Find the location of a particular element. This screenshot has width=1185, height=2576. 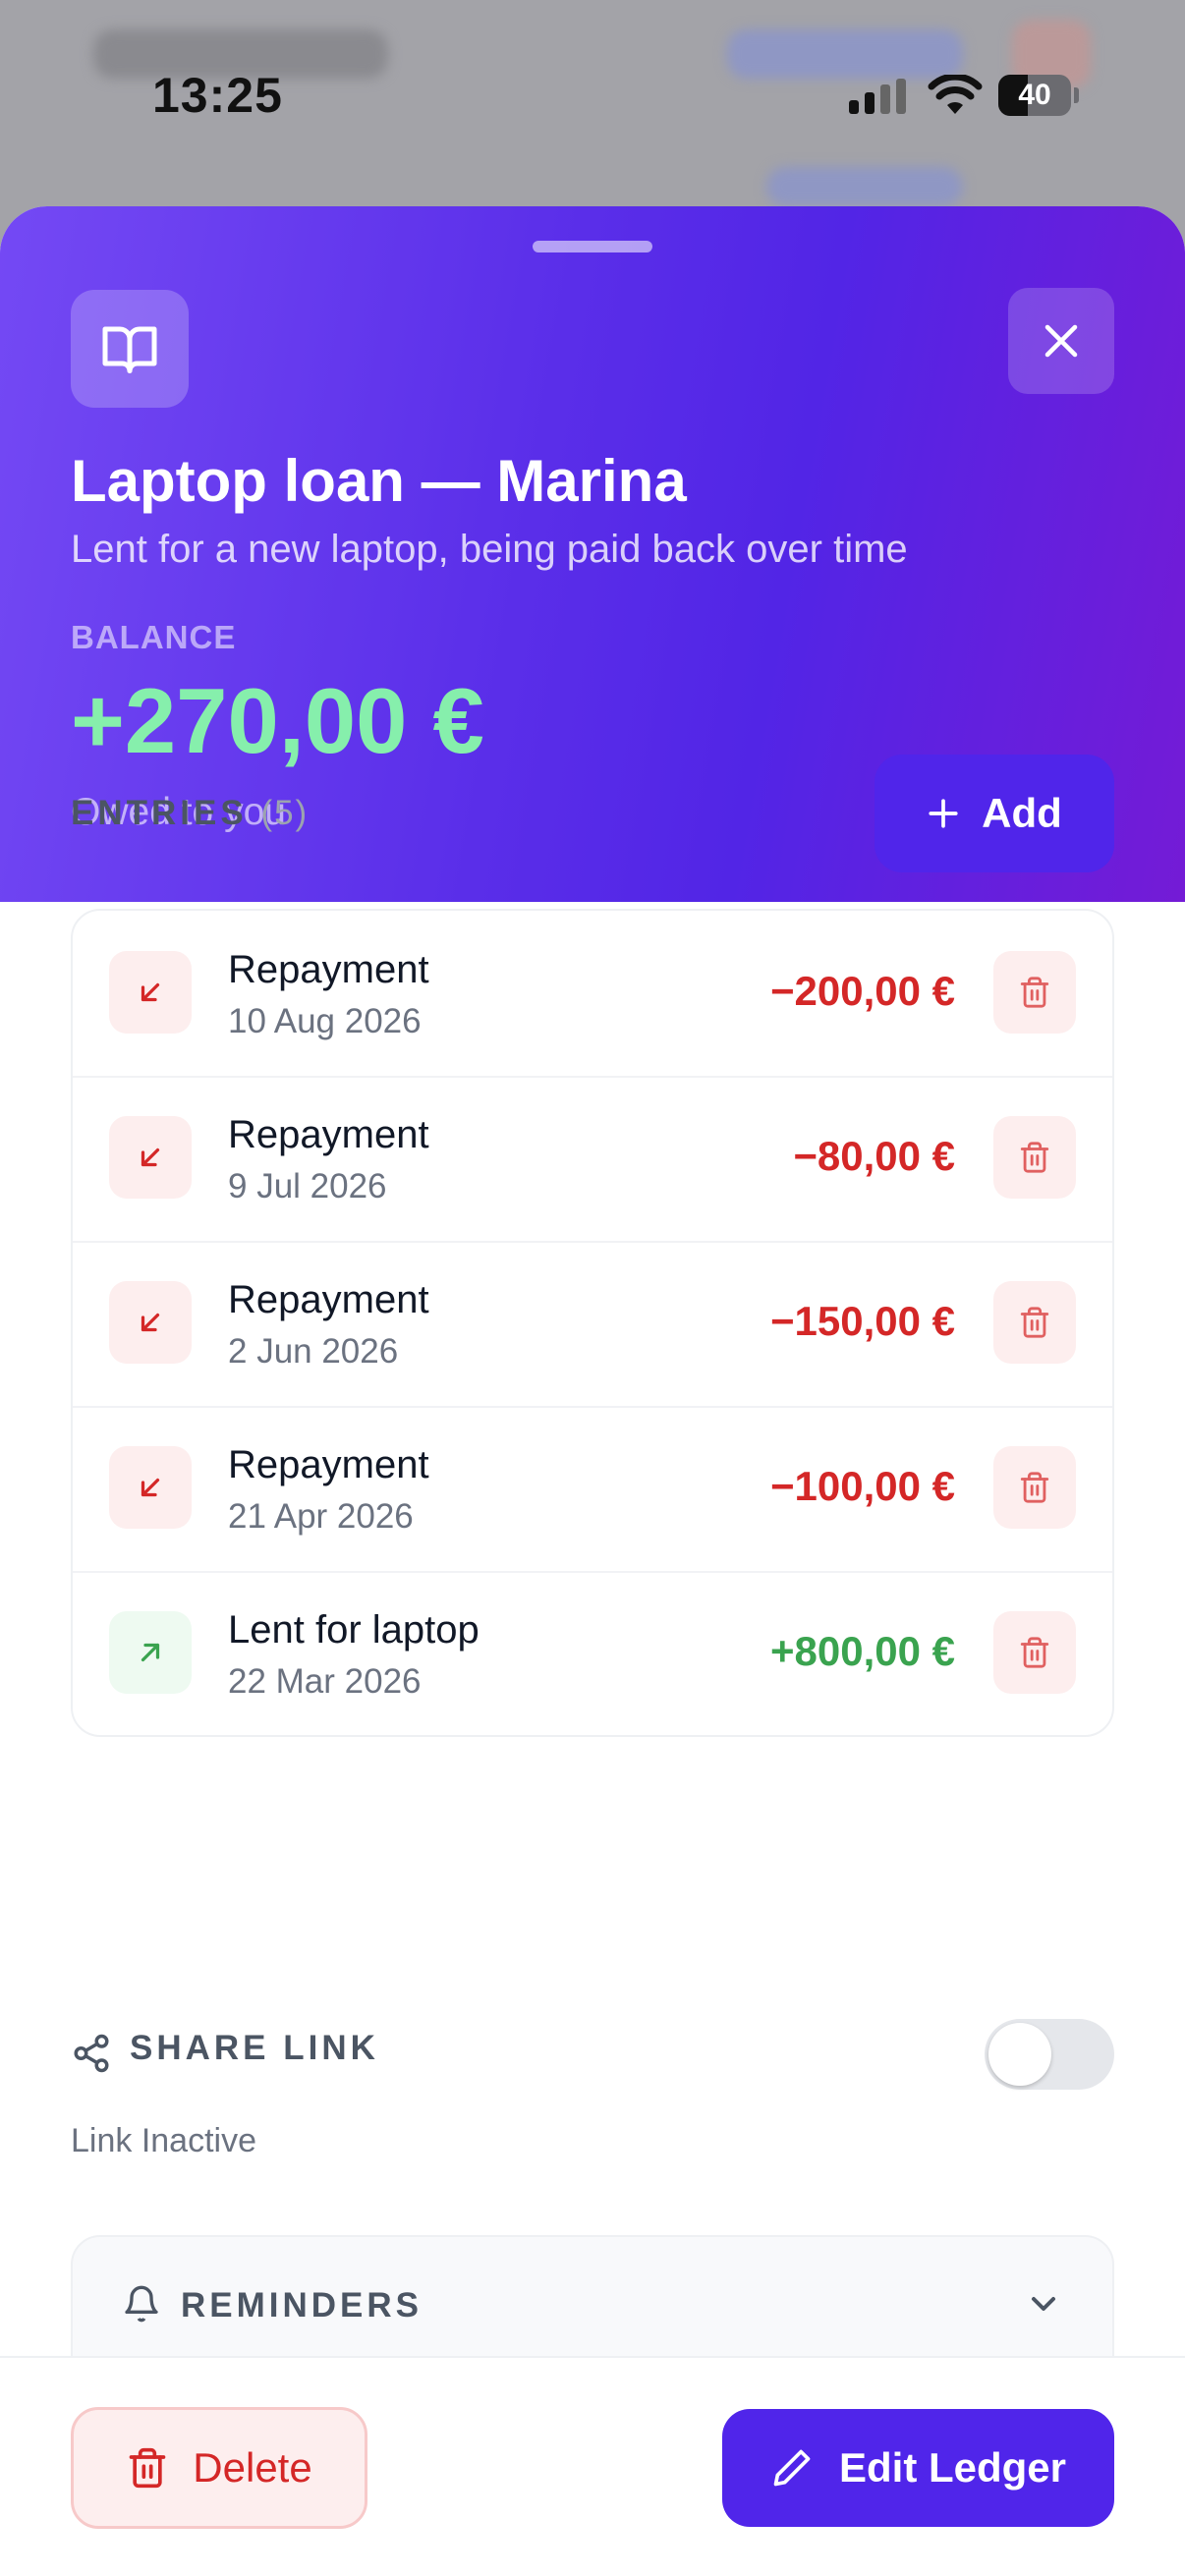

add-entry-button: Add is located at coordinates (995, 813).